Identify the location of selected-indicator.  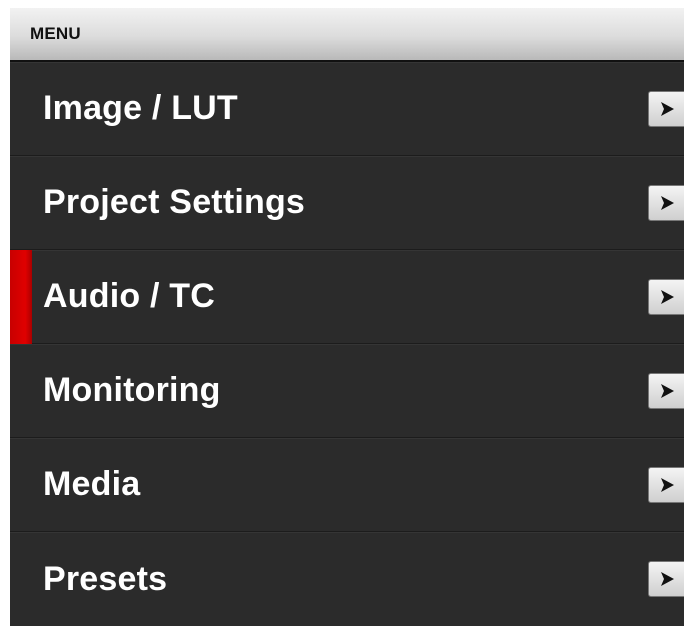
(21, 297).